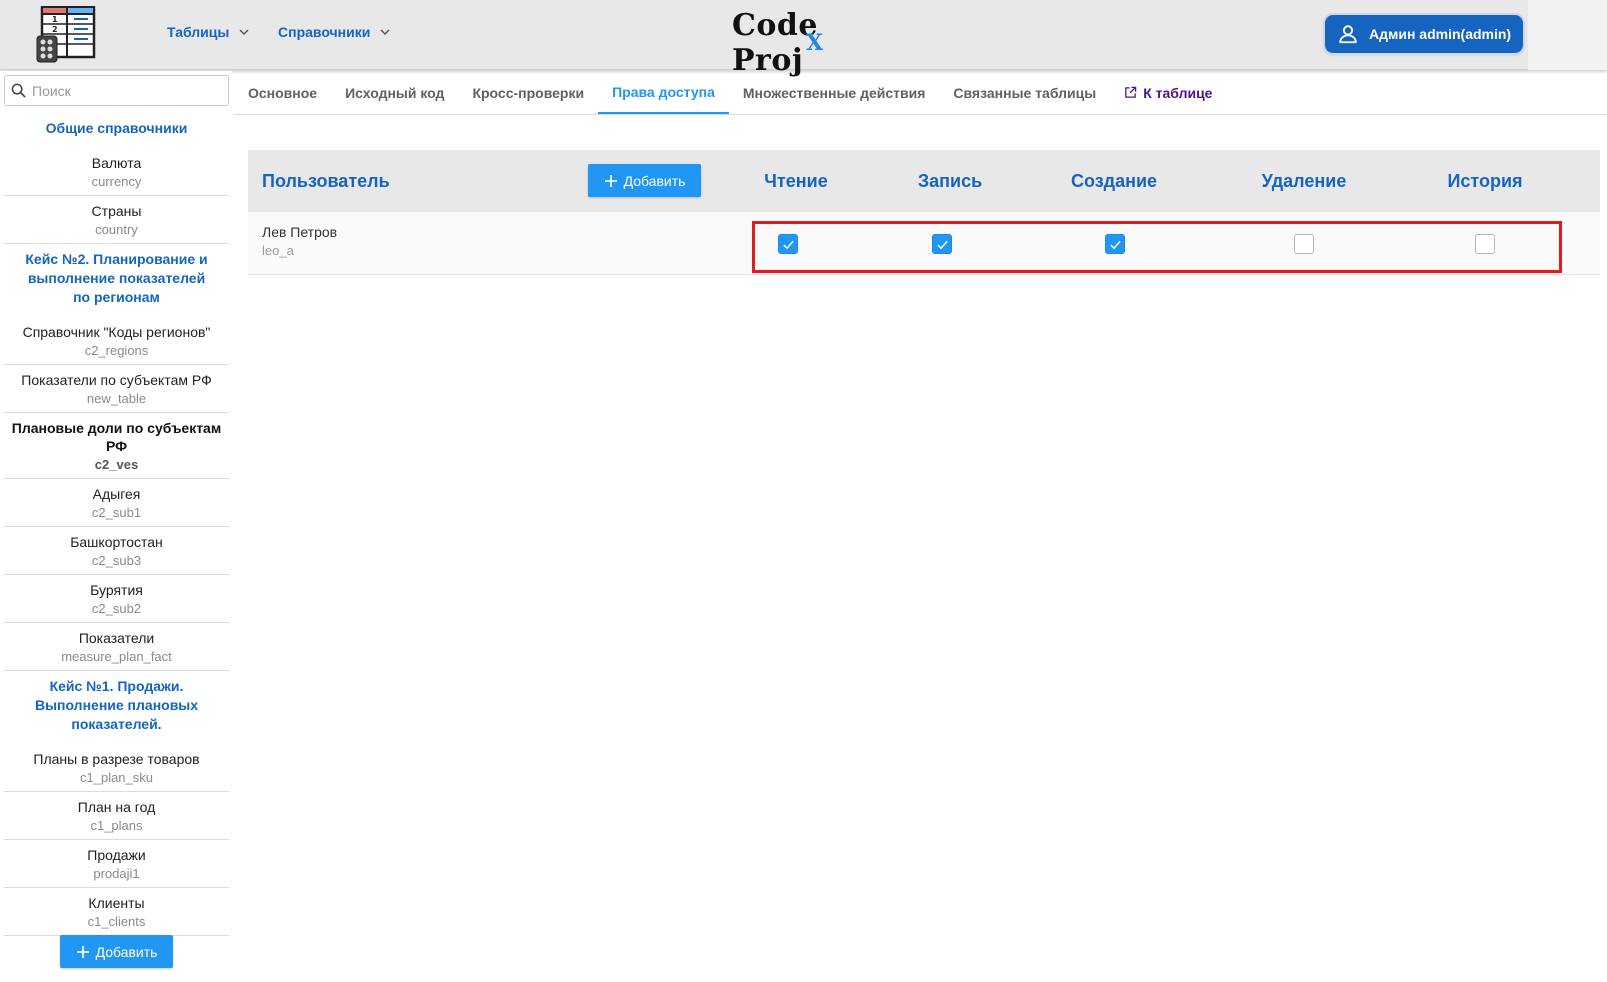 This screenshot has height=982, width=1607. What do you see at coordinates (116, 464) in the screenshot?
I see `sidebar-item-name: c2_ves` at bounding box center [116, 464].